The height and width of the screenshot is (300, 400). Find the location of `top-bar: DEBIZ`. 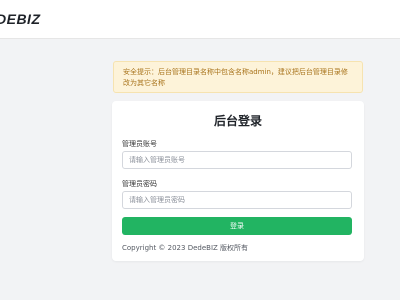

top-bar: DEBIZ is located at coordinates (200, 19).